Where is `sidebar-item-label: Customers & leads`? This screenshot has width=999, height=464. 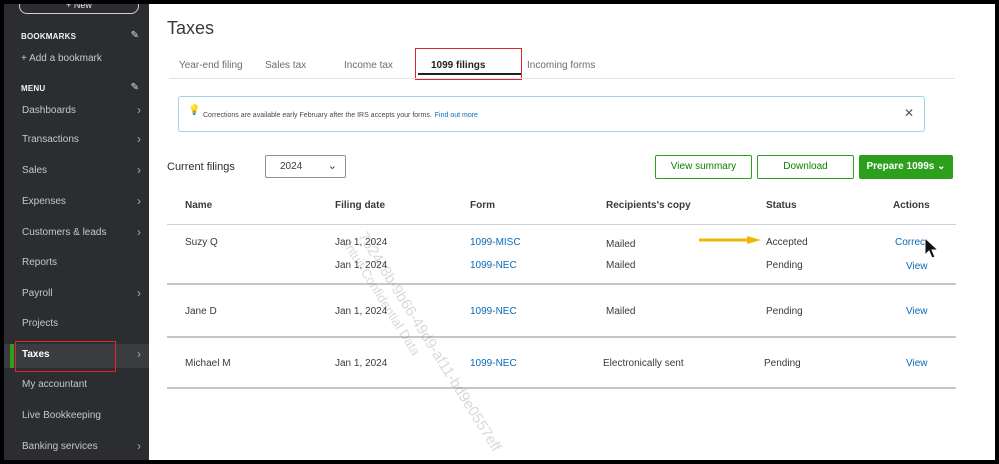
sidebar-item-label: Customers & leads is located at coordinates (64, 232).